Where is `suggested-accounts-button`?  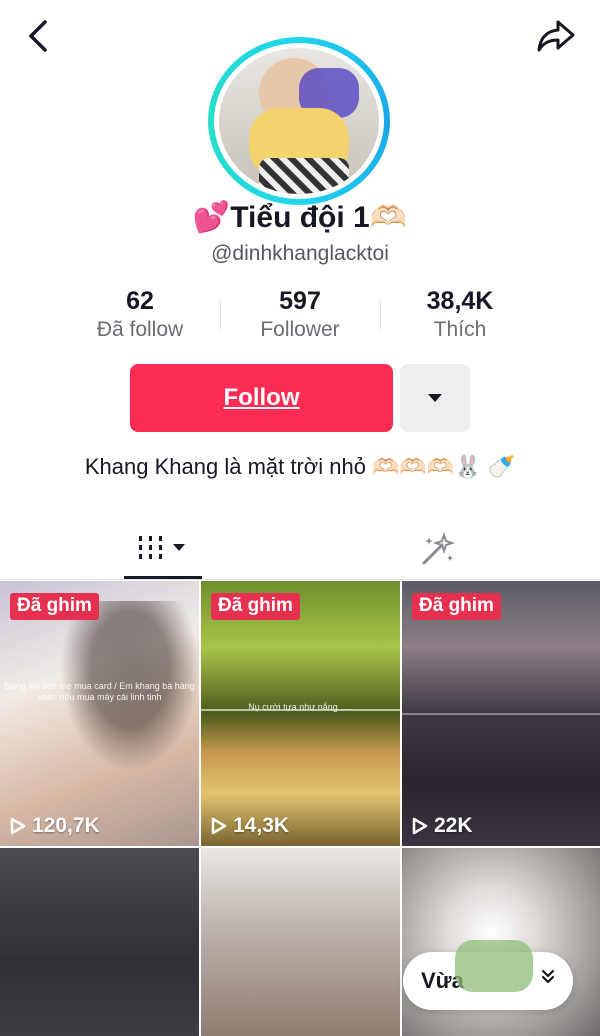 suggested-accounts-button is located at coordinates (435, 398).